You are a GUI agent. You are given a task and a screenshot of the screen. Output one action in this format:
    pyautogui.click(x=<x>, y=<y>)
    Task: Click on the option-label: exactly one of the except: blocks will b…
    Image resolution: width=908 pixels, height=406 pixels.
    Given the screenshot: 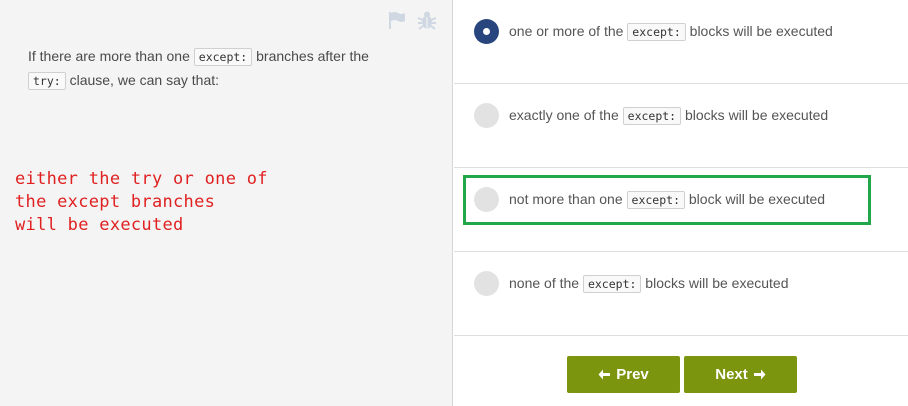 What is the action you would take?
    pyautogui.click(x=668, y=115)
    